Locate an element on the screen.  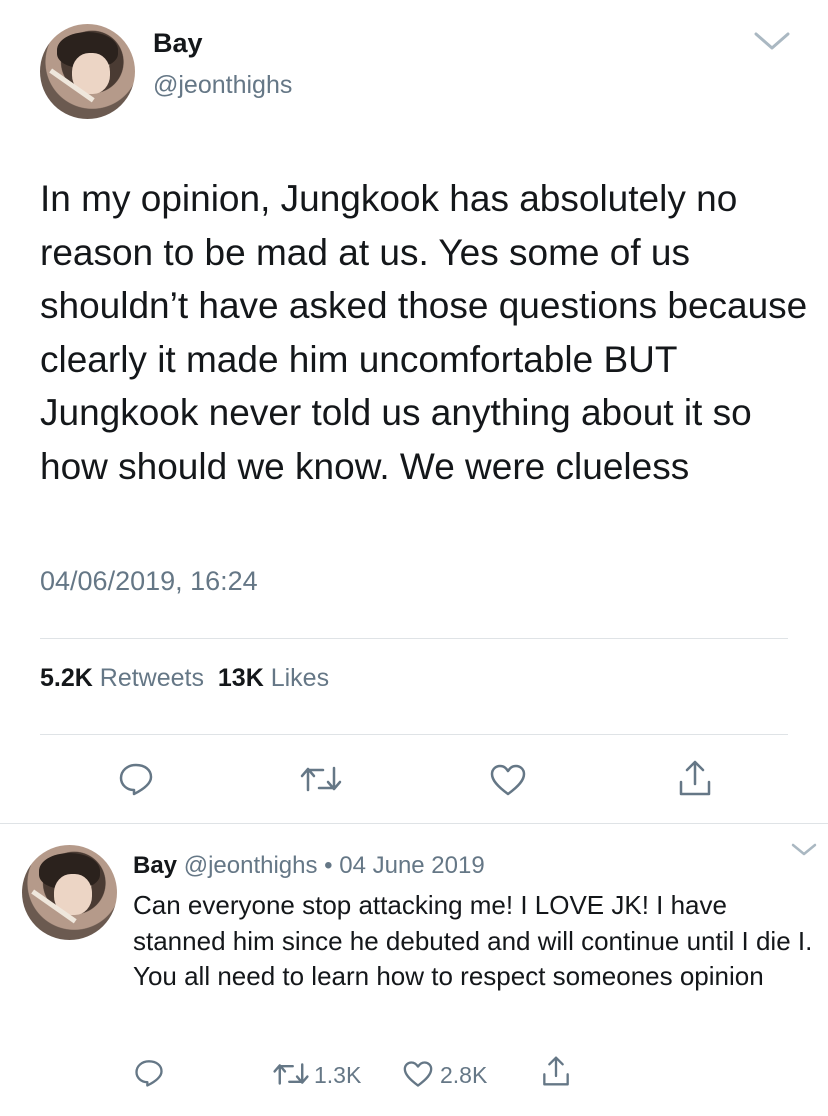
chevron-down-icon is located at coordinates (772, 41).